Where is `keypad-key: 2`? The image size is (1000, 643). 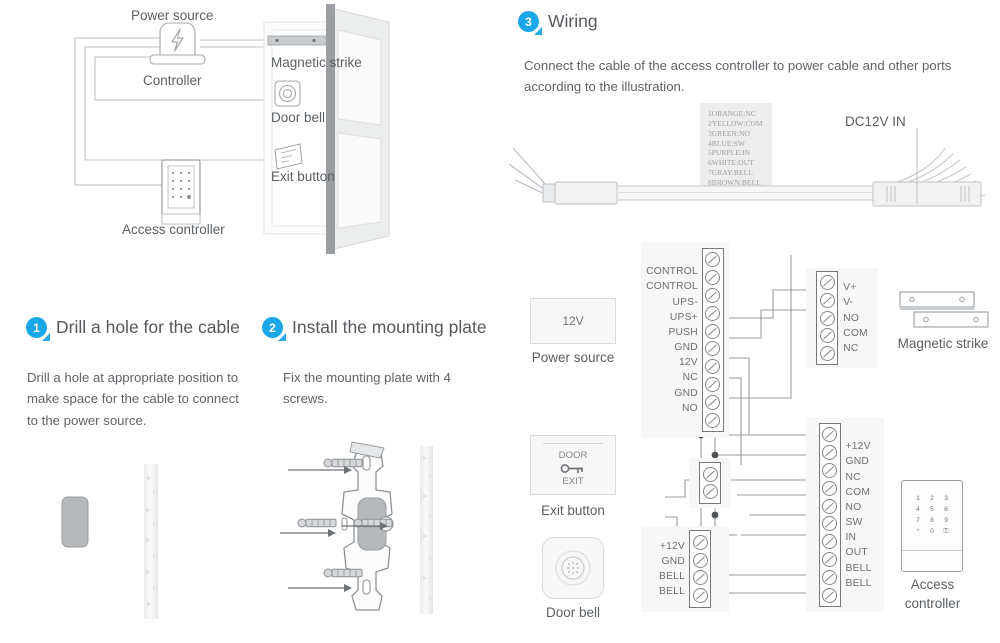
keypad-key: 2 is located at coordinates (931, 498).